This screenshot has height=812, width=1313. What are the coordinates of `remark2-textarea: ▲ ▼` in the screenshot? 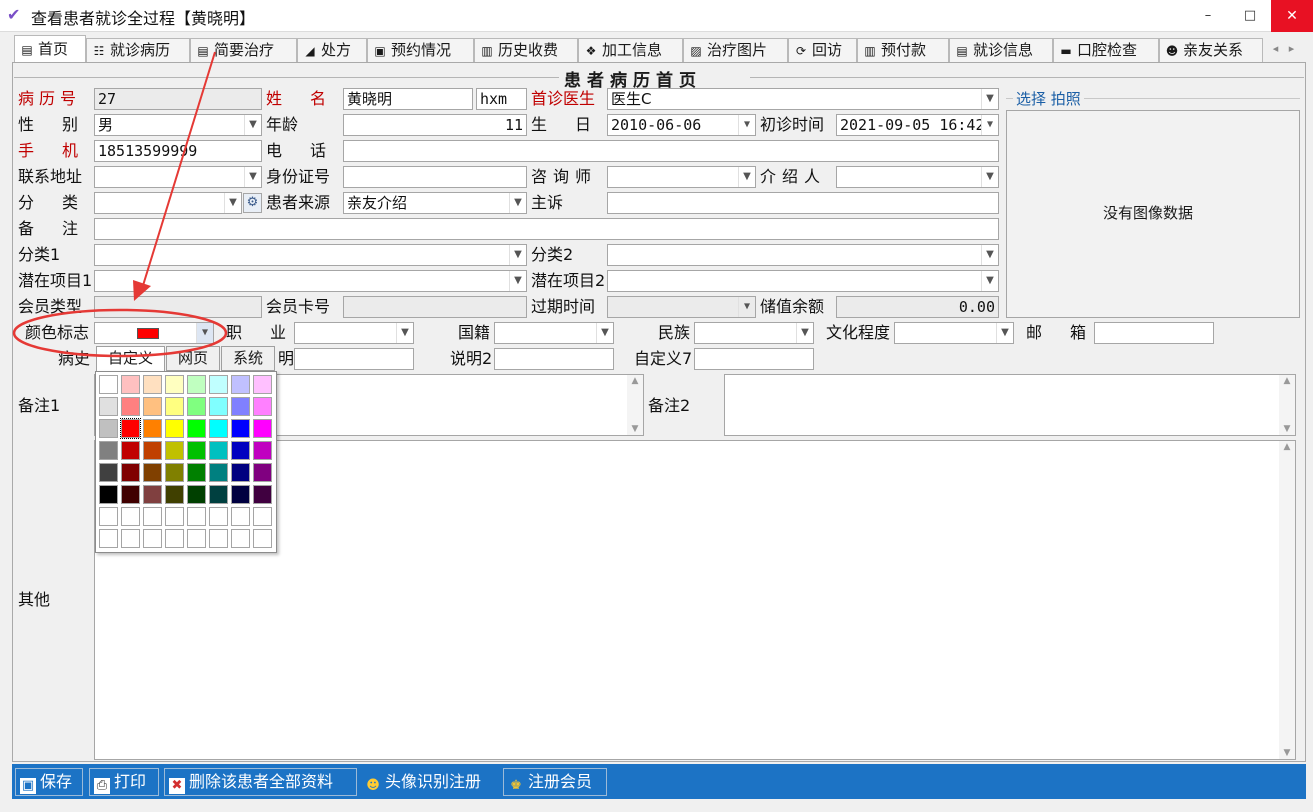 It's located at (1010, 405).